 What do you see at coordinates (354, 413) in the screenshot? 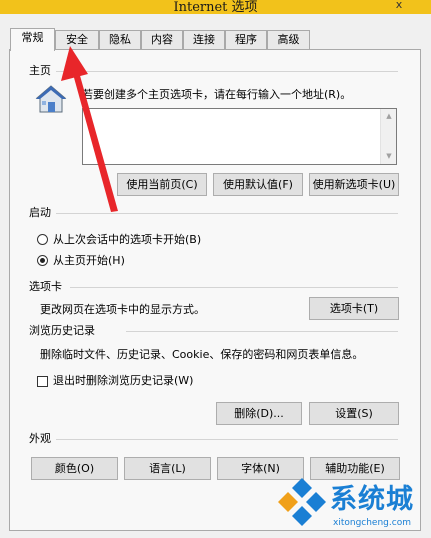
I see `history-settings-button: 设置(S)` at bounding box center [354, 413].